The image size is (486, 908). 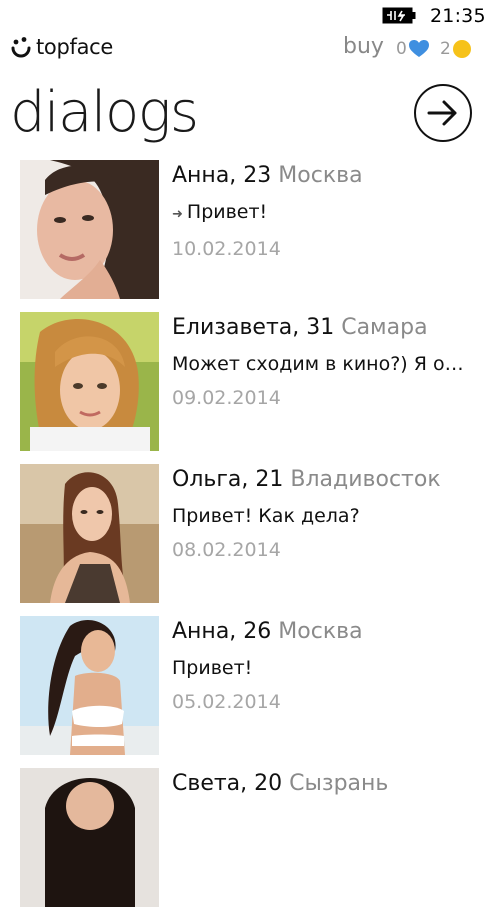 I want to click on buy-button: buy, so click(x=363, y=46).